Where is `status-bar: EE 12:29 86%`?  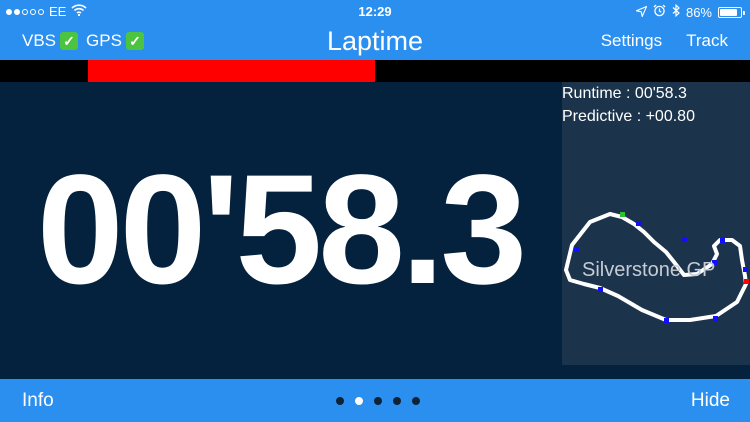 status-bar: EE 12:29 86% is located at coordinates (375, 12).